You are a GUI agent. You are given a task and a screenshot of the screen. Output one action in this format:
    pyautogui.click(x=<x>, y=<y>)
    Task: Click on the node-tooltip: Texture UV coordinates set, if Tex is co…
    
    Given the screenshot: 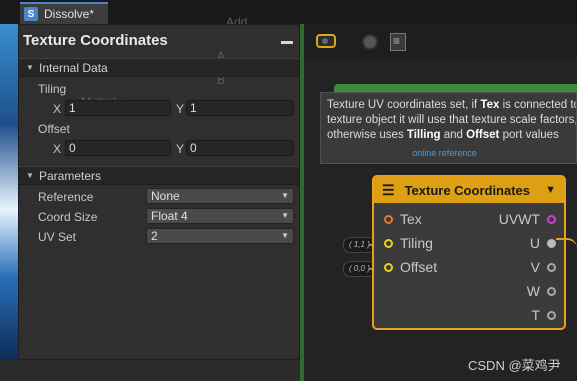 What is the action you would take?
    pyautogui.click(x=448, y=128)
    